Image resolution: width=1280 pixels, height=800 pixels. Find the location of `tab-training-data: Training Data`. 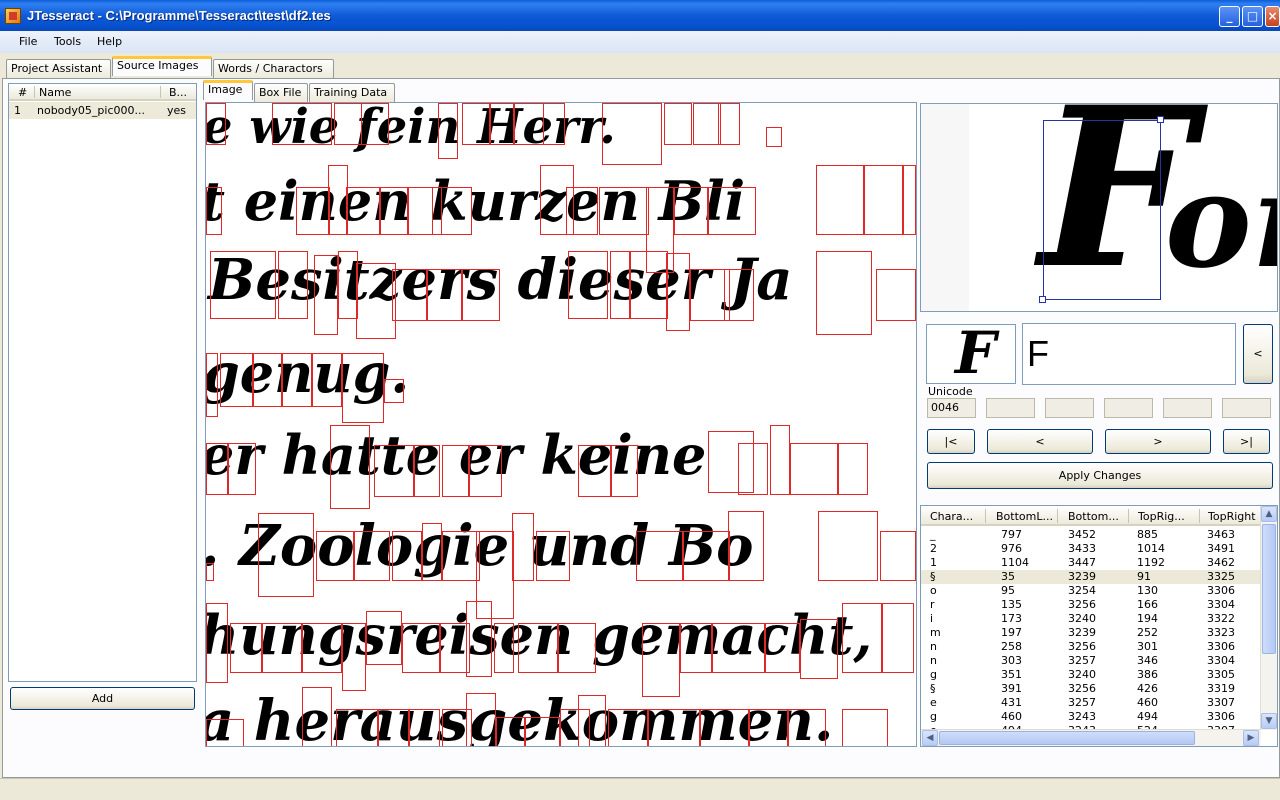

tab-training-data: Training Data is located at coordinates (352, 93).